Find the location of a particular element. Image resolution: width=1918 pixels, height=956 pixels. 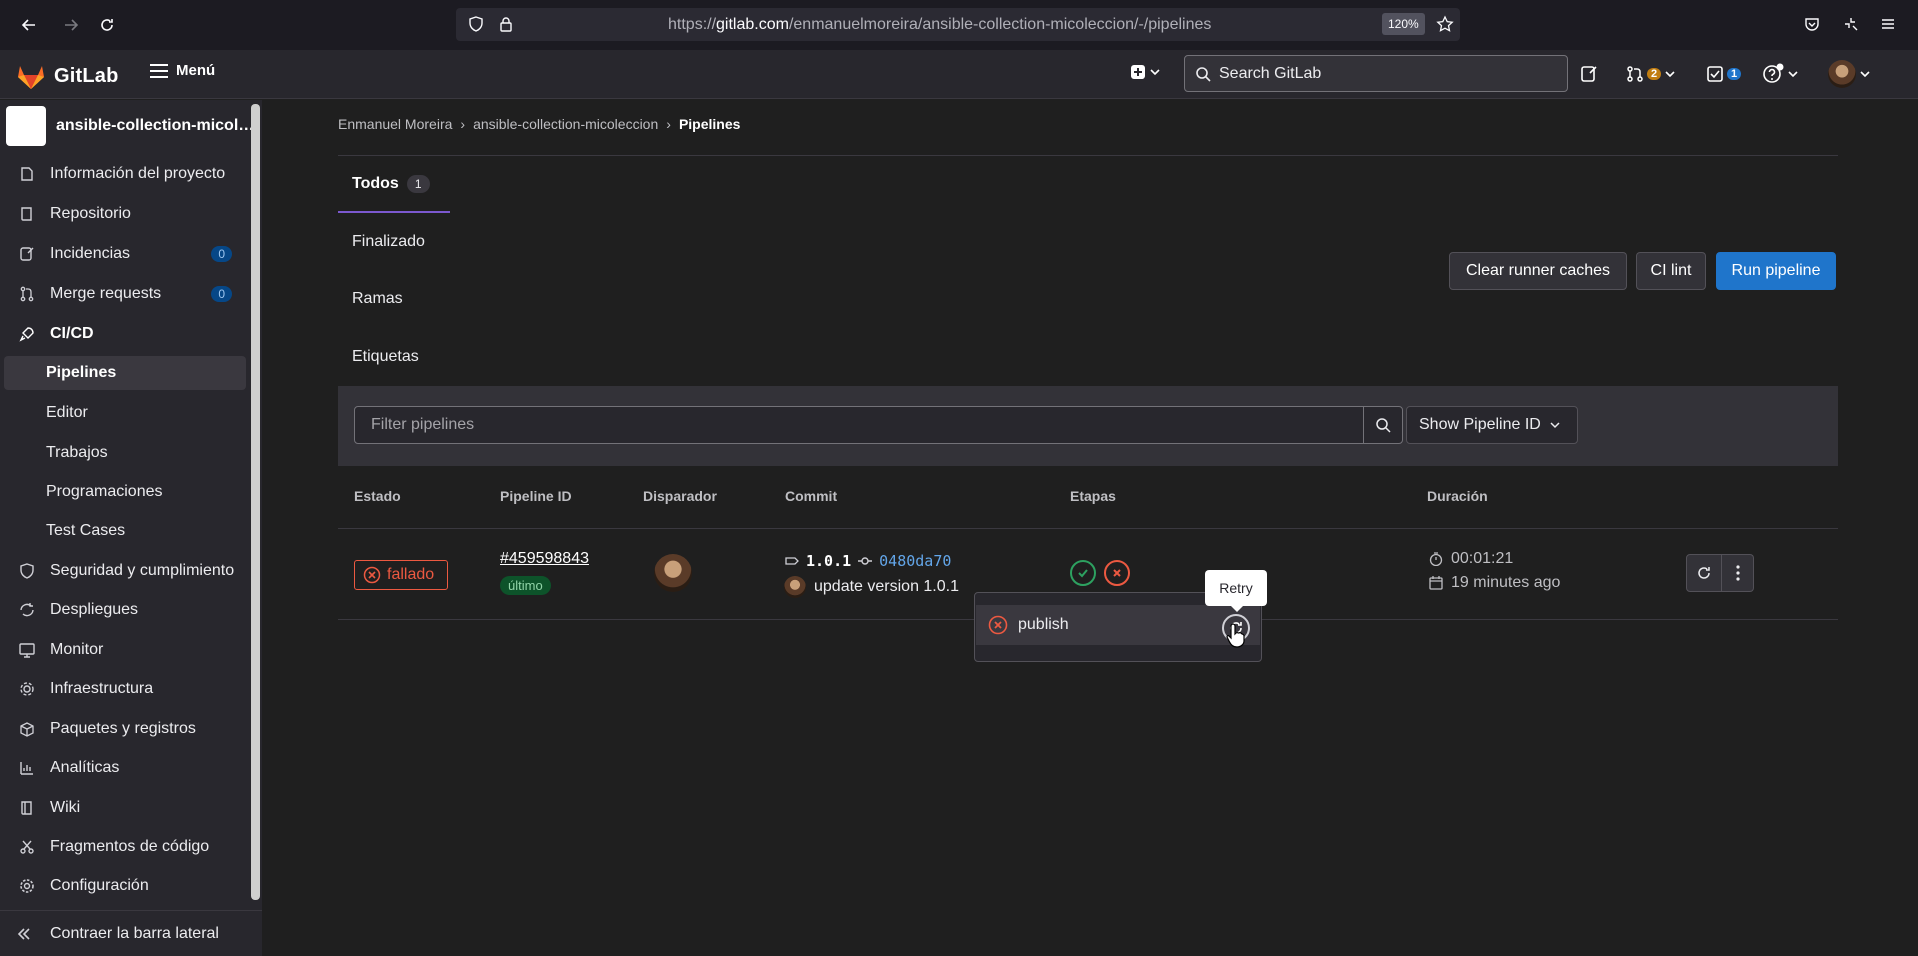

show-pipeline-id-dropdown: Show Pipeline ID is located at coordinates (1492, 425).